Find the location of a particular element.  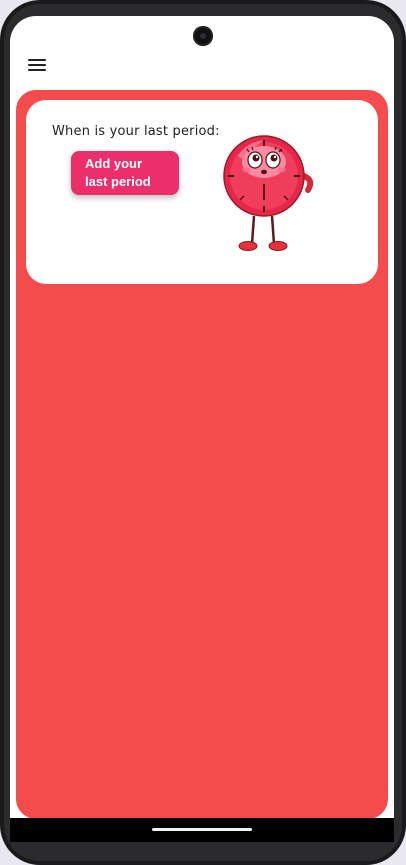

add-last-period-button: Add your last period is located at coordinates (125, 173).